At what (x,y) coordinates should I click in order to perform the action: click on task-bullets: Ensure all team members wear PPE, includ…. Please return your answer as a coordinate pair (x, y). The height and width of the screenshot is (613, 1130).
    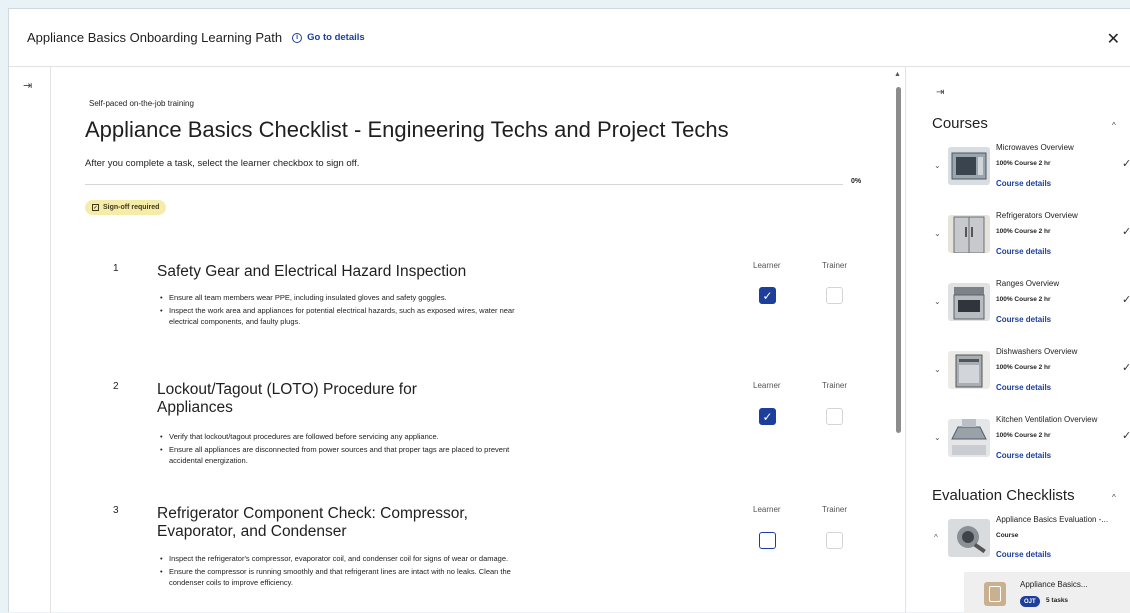
    Looking at the image, I should click on (337, 310).